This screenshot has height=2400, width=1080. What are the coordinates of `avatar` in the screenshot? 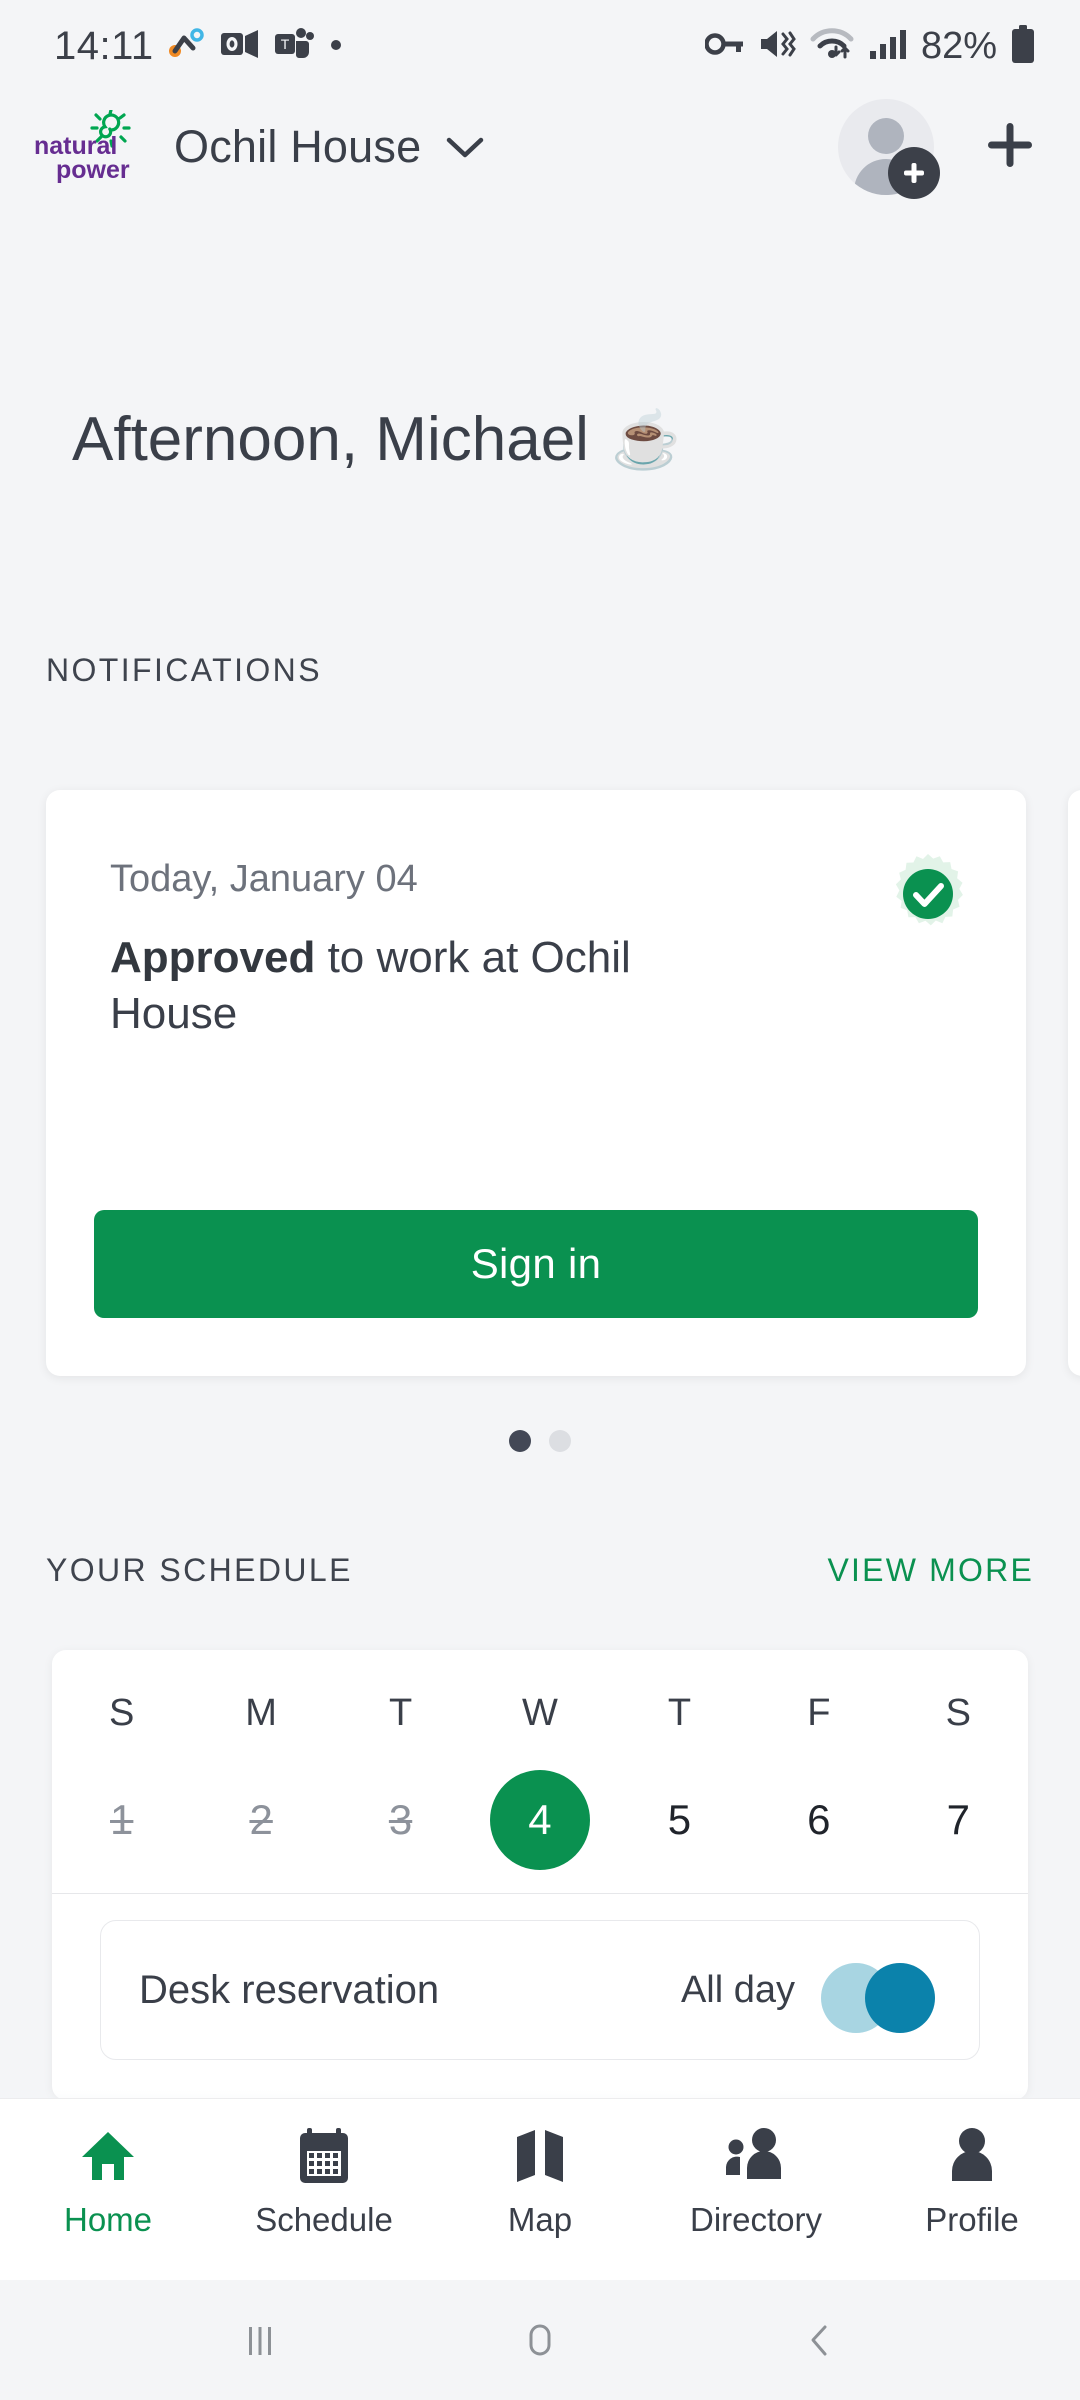 It's located at (889, 149).